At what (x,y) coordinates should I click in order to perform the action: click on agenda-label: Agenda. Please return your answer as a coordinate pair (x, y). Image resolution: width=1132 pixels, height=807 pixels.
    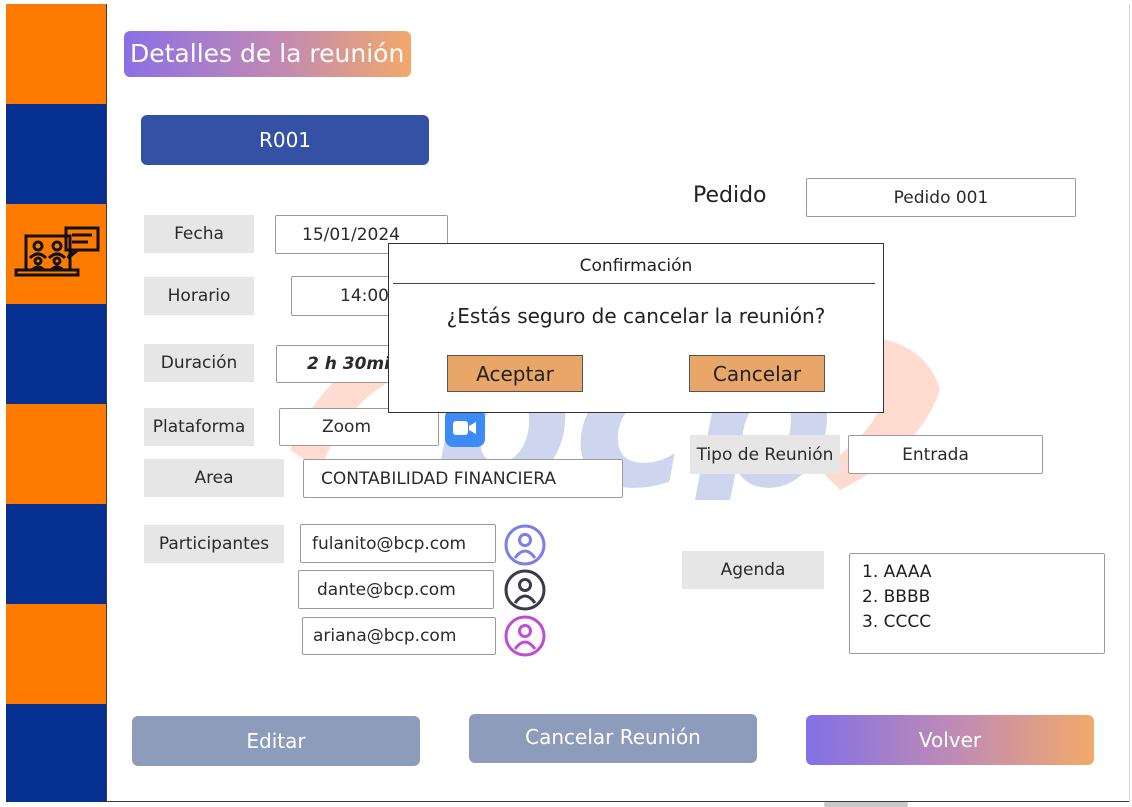
    Looking at the image, I should click on (753, 570).